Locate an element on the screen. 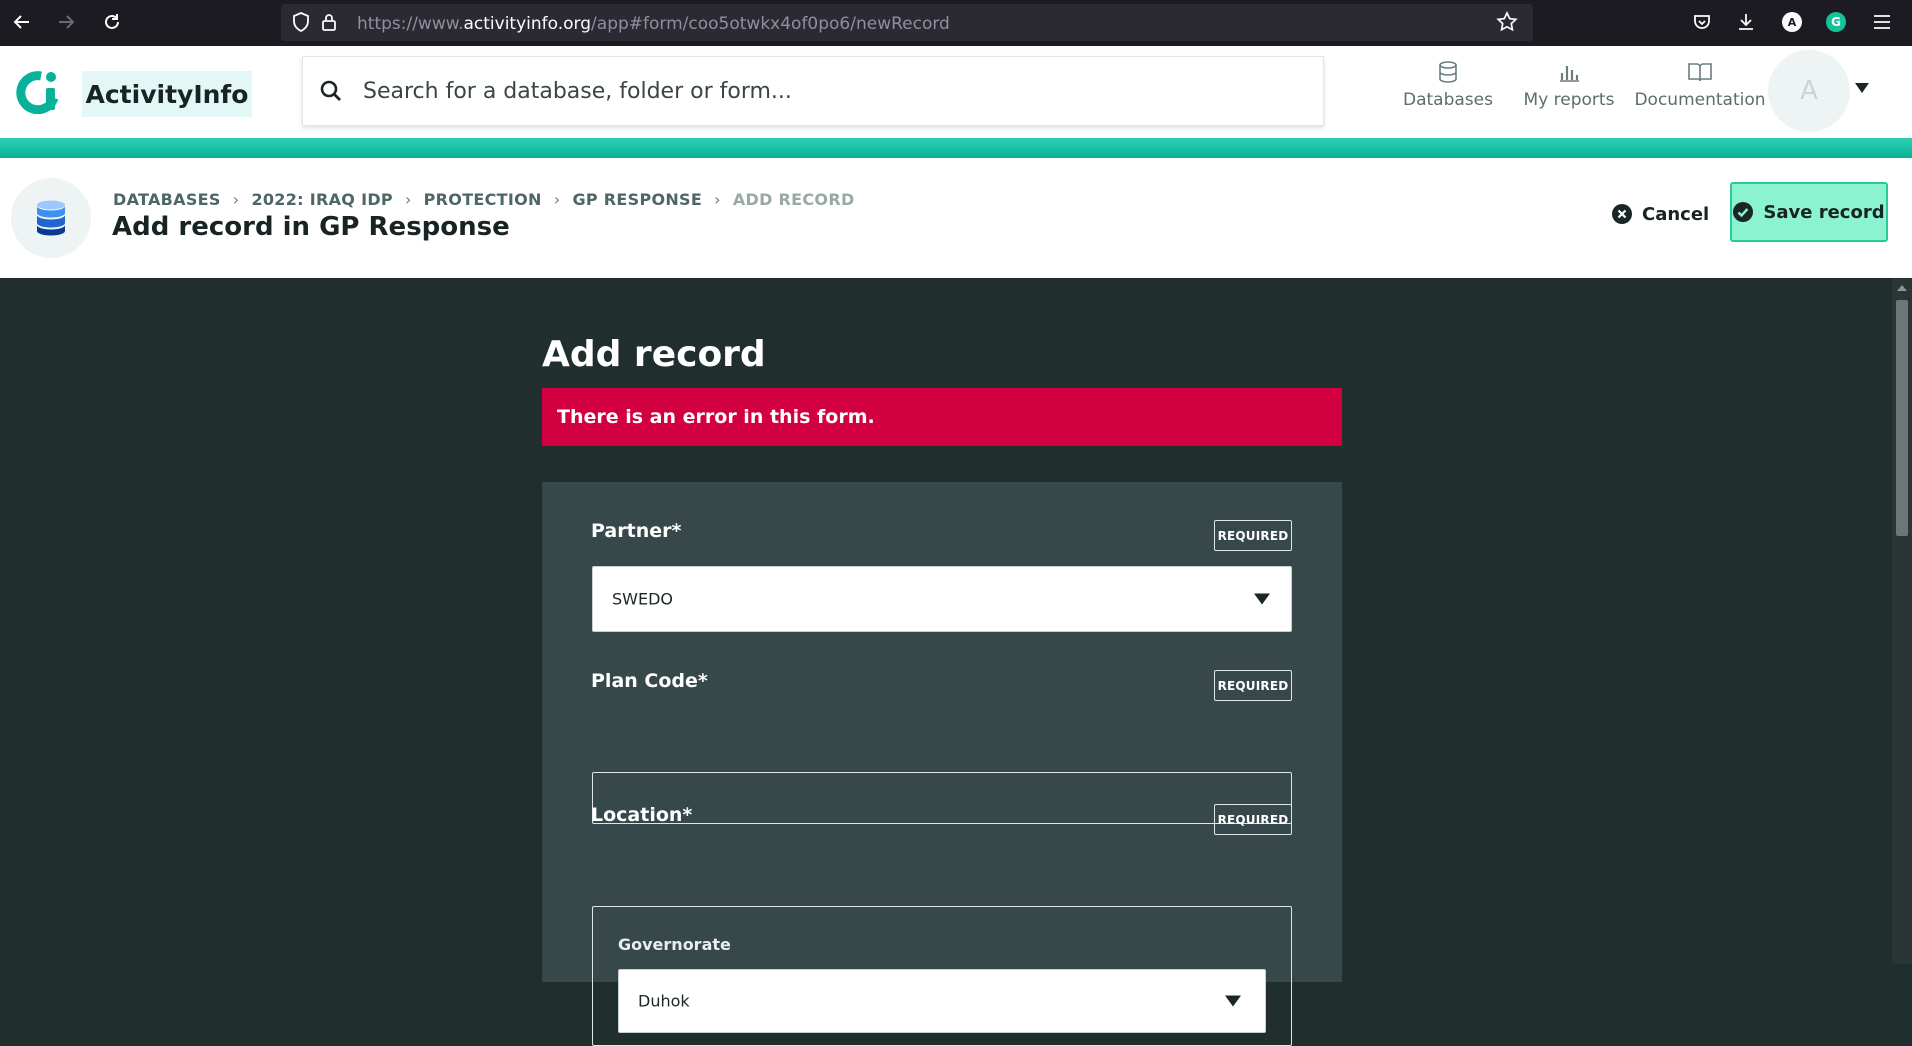  breadcrumb-current: ADD RECORD is located at coordinates (793, 199).